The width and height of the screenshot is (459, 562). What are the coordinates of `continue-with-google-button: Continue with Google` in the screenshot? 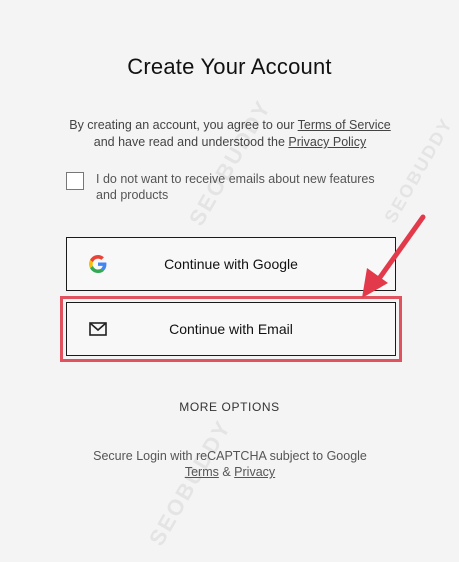 It's located at (231, 264).